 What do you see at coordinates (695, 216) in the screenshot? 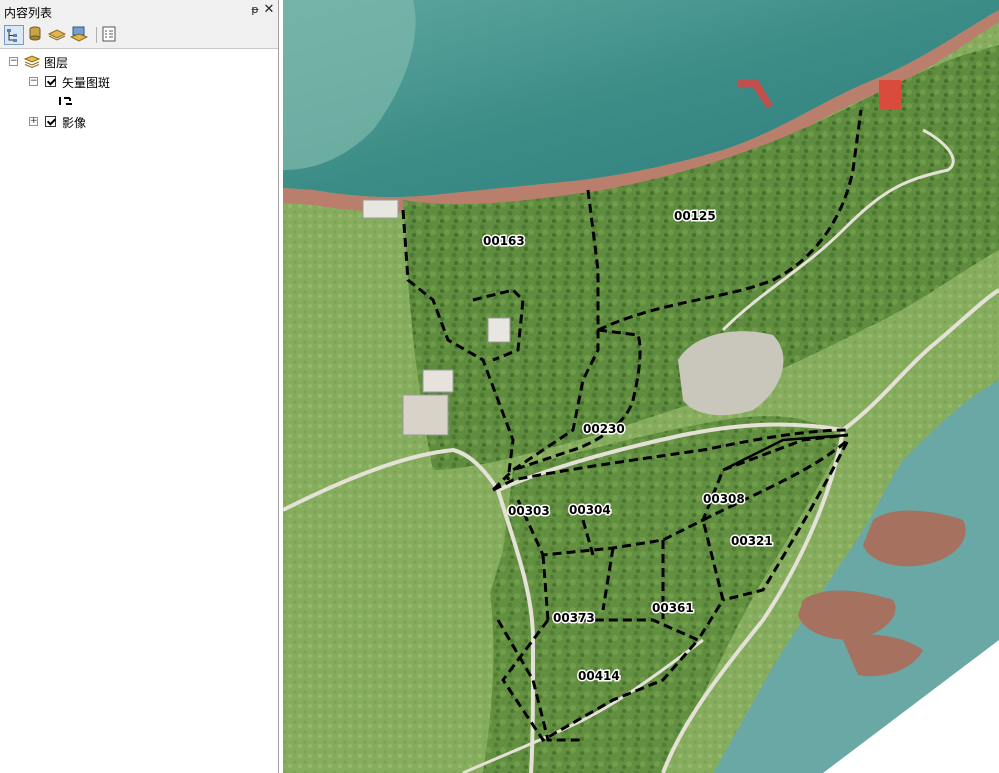
I see `parcel-label: 00125` at bounding box center [695, 216].